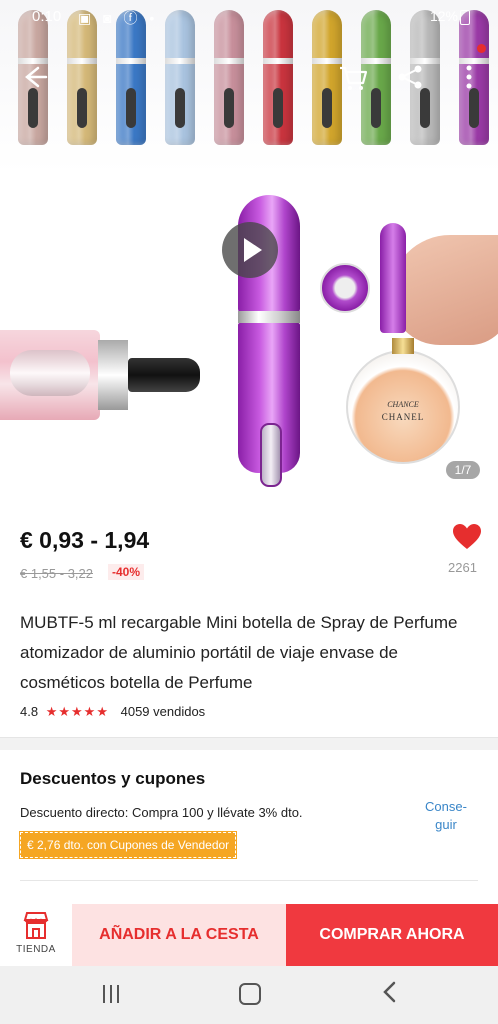 The height and width of the screenshot is (1024, 498). What do you see at coordinates (353, 77) in the screenshot?
I see `cart-icon` at bounding box center [353, 77].